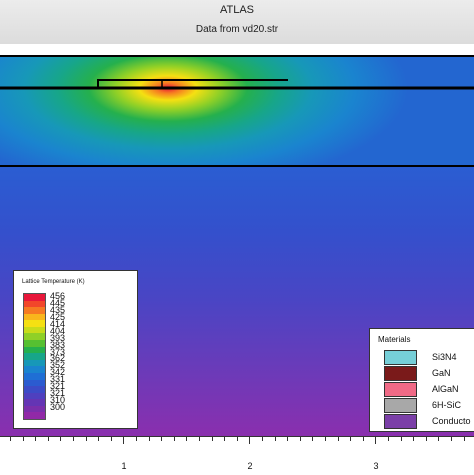 This screenshot has width=474, height=475. What do you see at coordinates (250, 466) in the screenshot?
I see `x-tick-label: 2` at bounding box center [250, 466].